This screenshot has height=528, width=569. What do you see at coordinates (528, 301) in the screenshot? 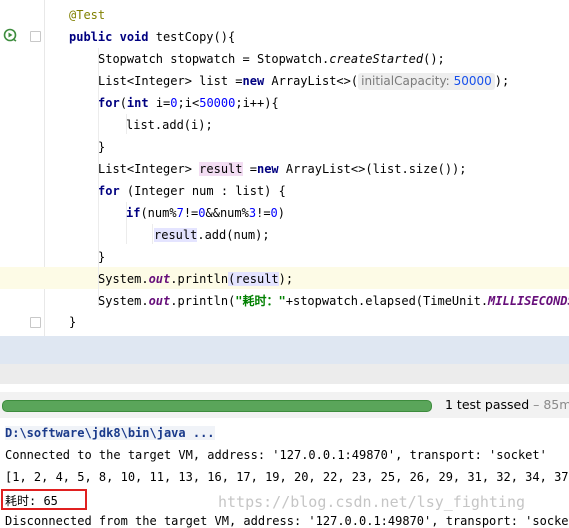
I see `static-field: MILLISECONDS` at bounding box center [528, 301].